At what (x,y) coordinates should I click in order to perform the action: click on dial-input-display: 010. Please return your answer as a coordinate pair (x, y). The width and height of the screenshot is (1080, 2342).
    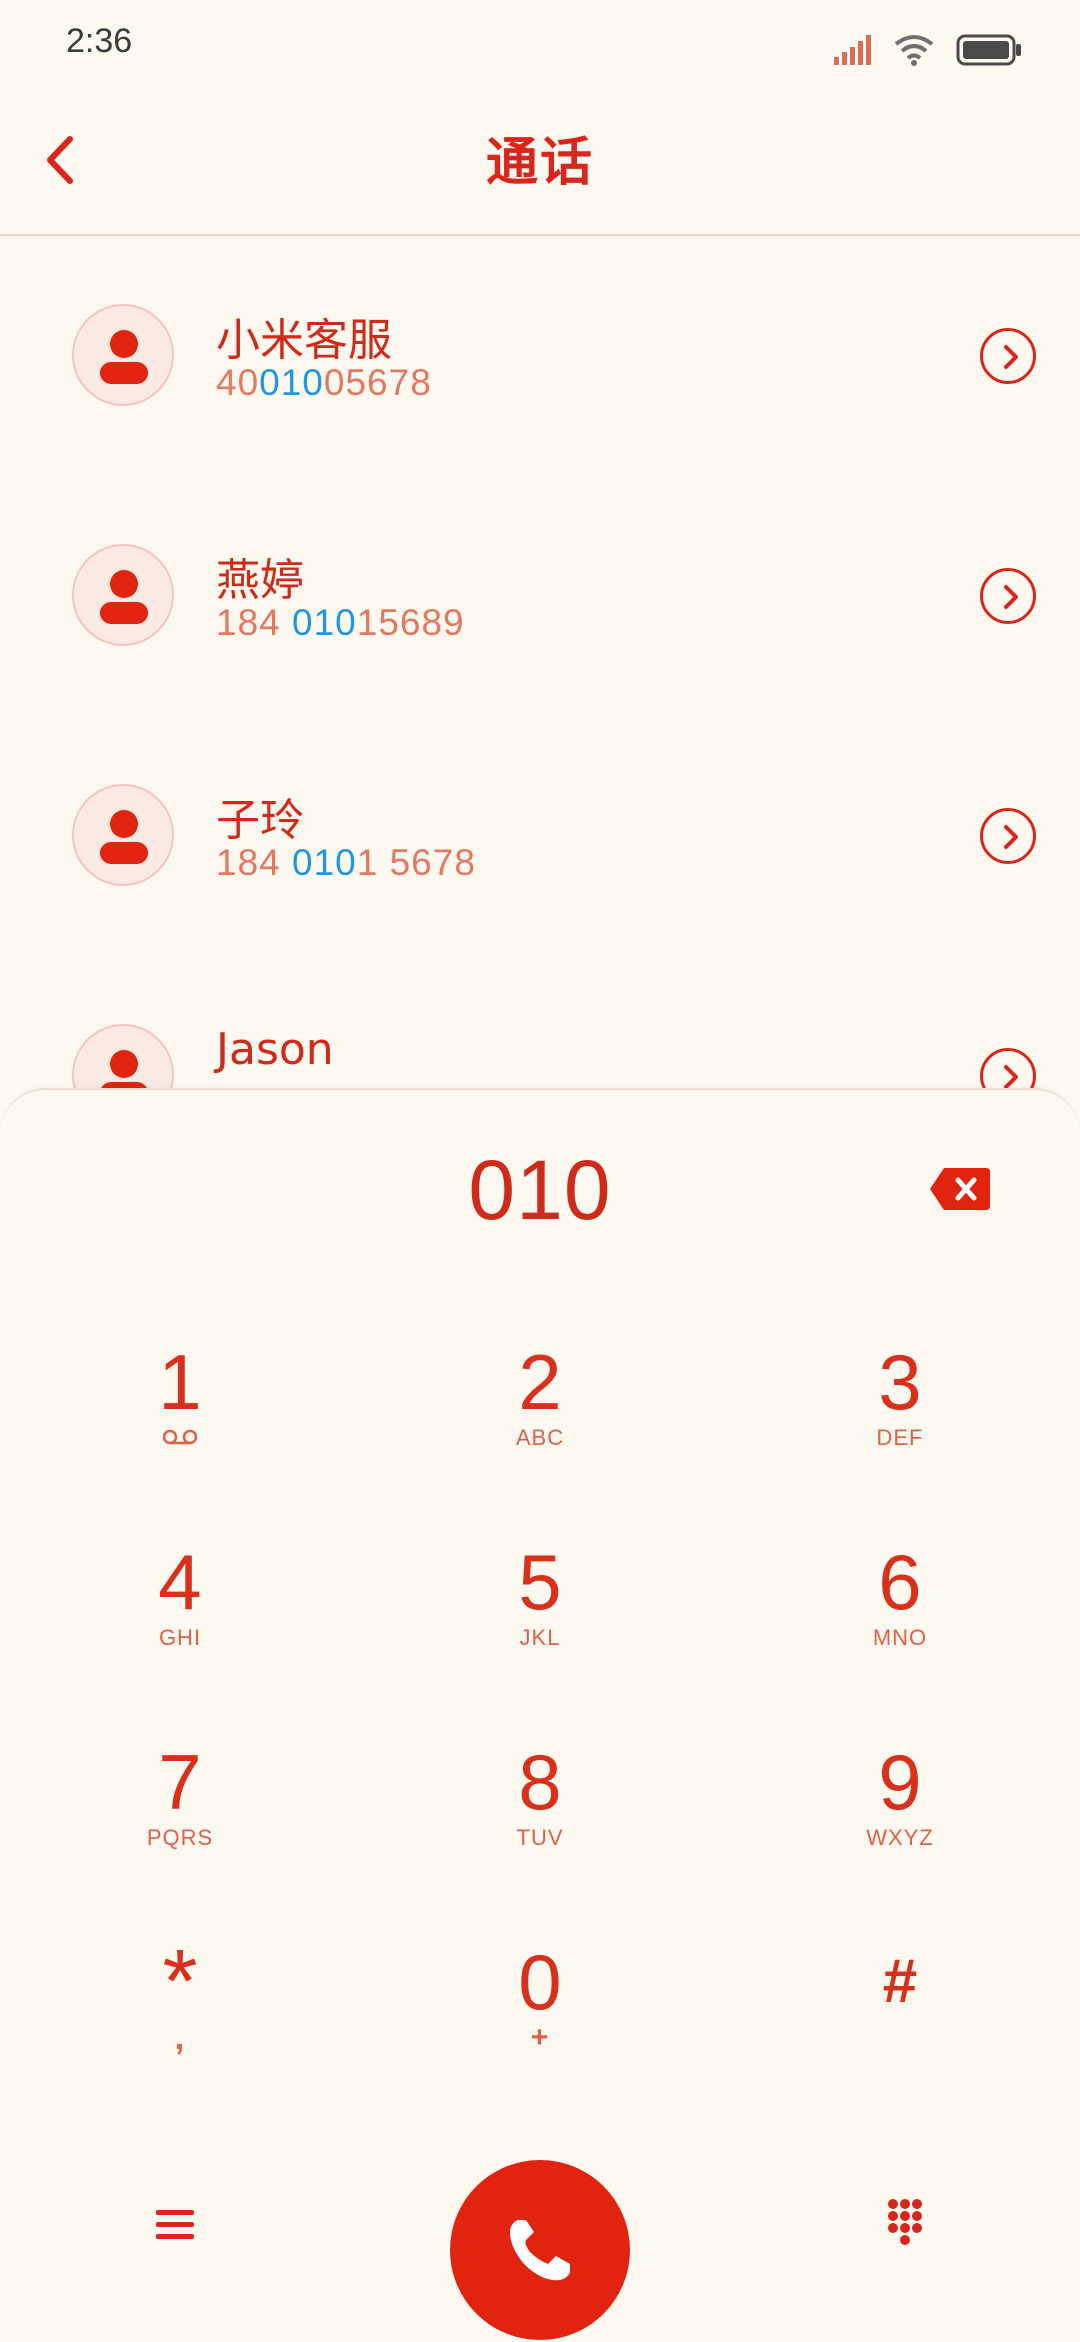
    Looking at the image, I should click on (540, 1190).